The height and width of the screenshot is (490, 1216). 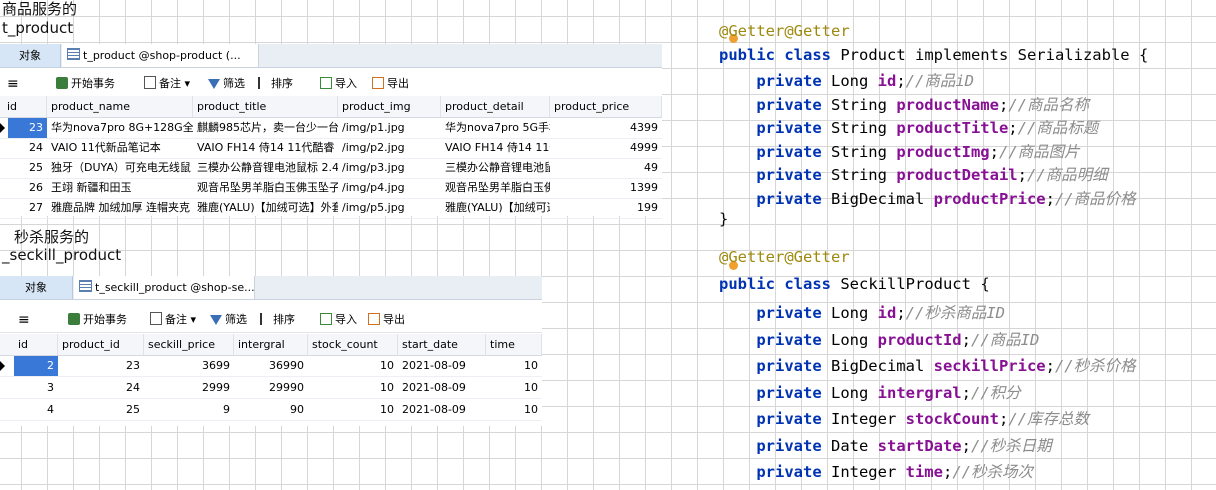 What do you see at coordinates (389, 188) in the screenshot?
I see `cell-product-img: /img/p4.jpg` at bounding box center [389, 188].